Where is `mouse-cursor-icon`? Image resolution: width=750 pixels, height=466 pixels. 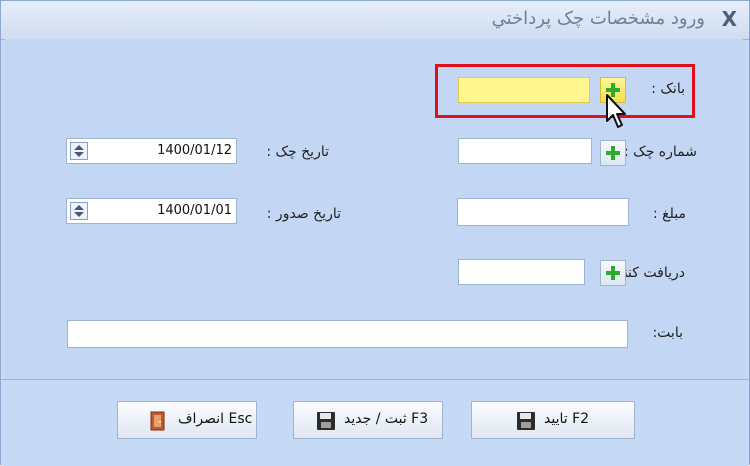
mouse-cursor-icon is located at coordinates (616, 111).